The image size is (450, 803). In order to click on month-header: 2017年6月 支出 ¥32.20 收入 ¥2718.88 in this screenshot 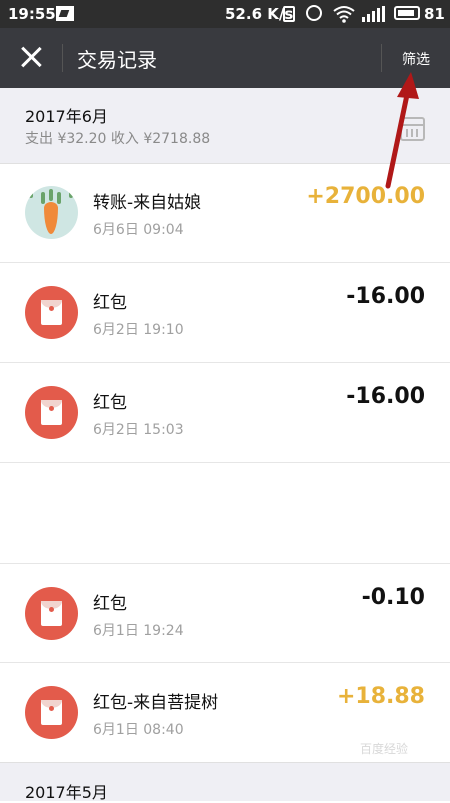, I will do `click(225, 126)`.